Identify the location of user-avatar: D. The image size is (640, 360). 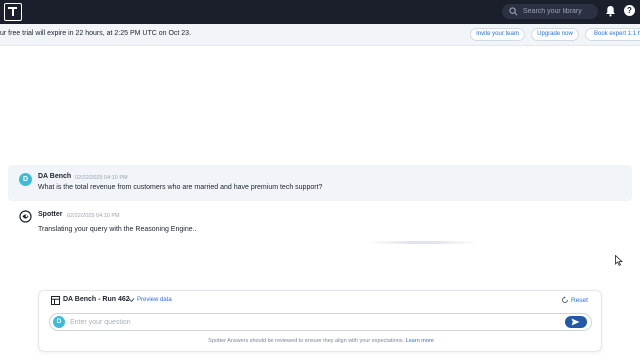
(25, 179).